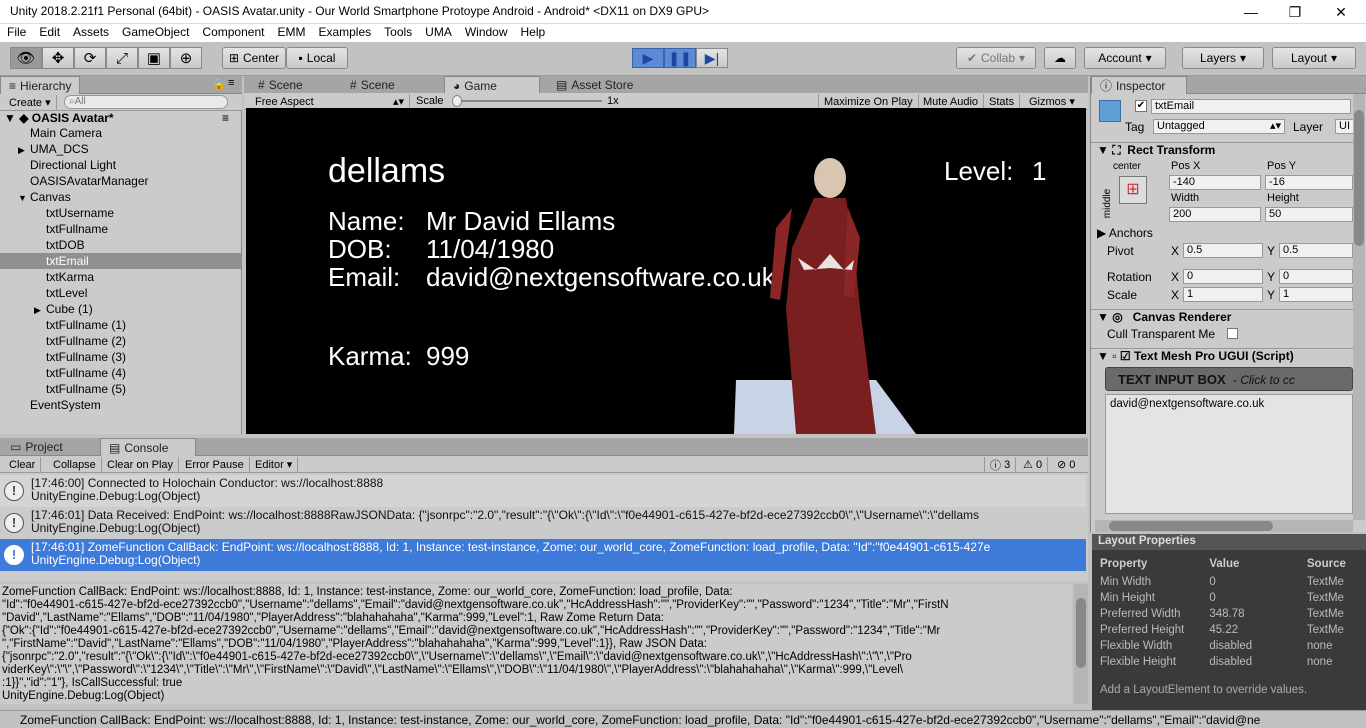 The width and height of the screenshot is (1366, 728). I want to click on pivot-center-button: ⊞ Center, so click(254, 58).